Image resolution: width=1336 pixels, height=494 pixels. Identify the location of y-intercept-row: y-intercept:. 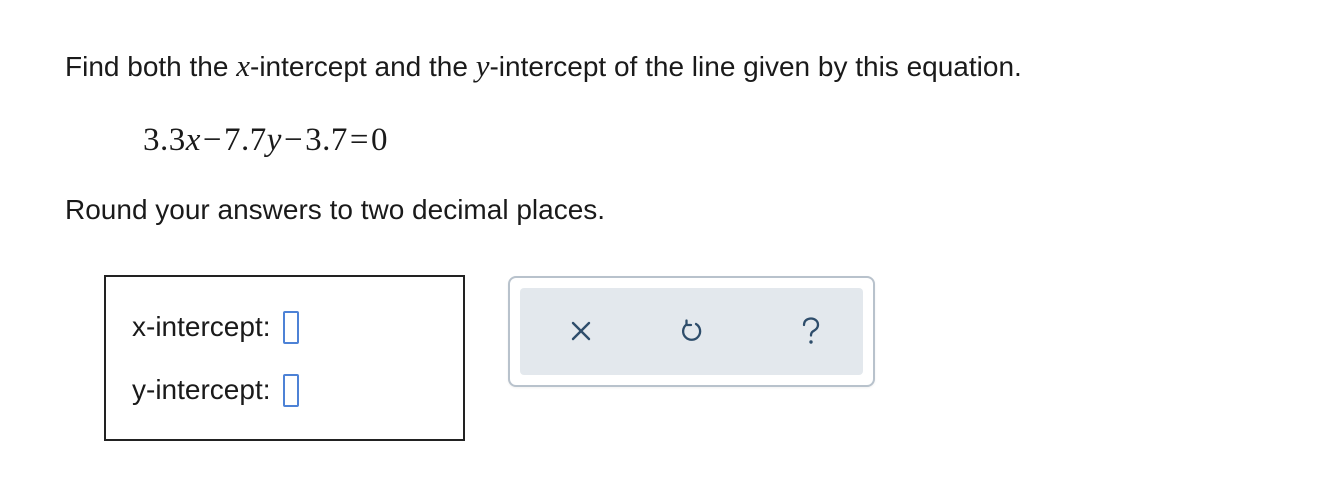
(215, 390).